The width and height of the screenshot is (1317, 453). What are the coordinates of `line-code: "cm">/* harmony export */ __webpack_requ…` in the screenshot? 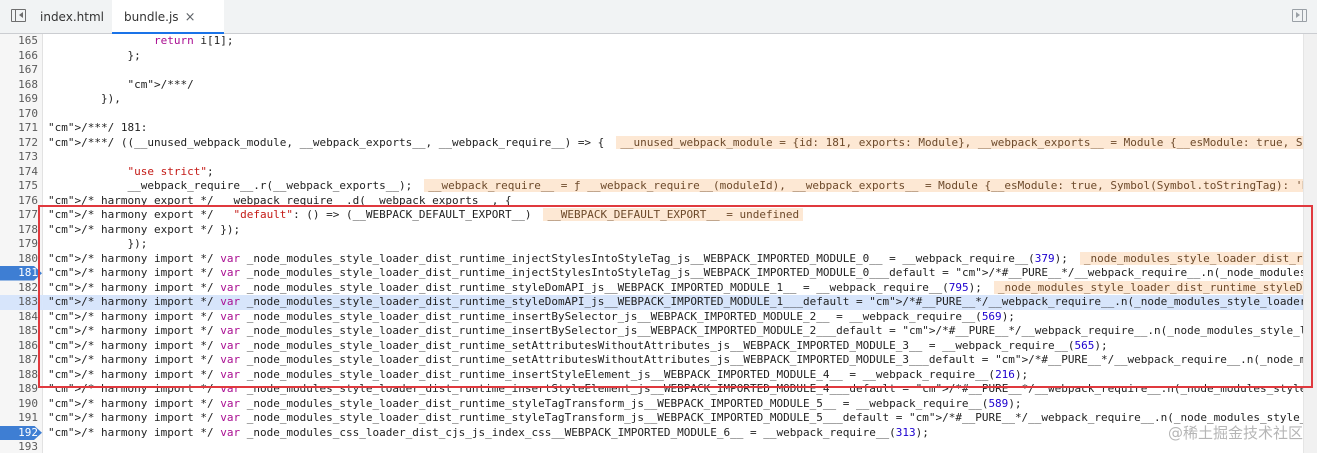 It's located at (280, 200).